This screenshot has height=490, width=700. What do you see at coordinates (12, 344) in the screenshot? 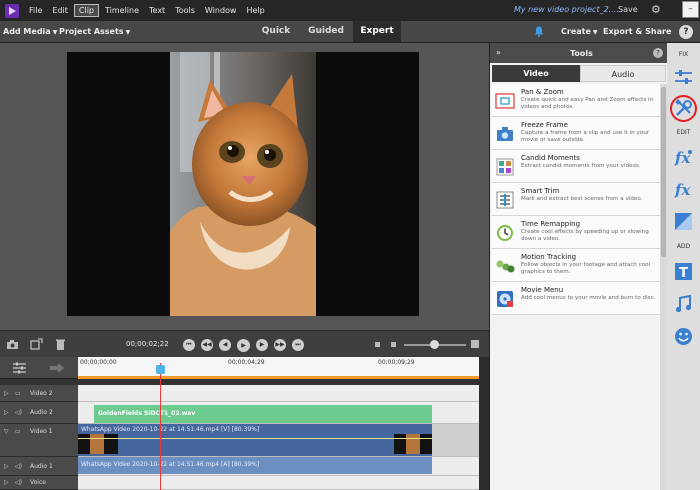
I see `camera-icon` at bounding box center [12, 344].